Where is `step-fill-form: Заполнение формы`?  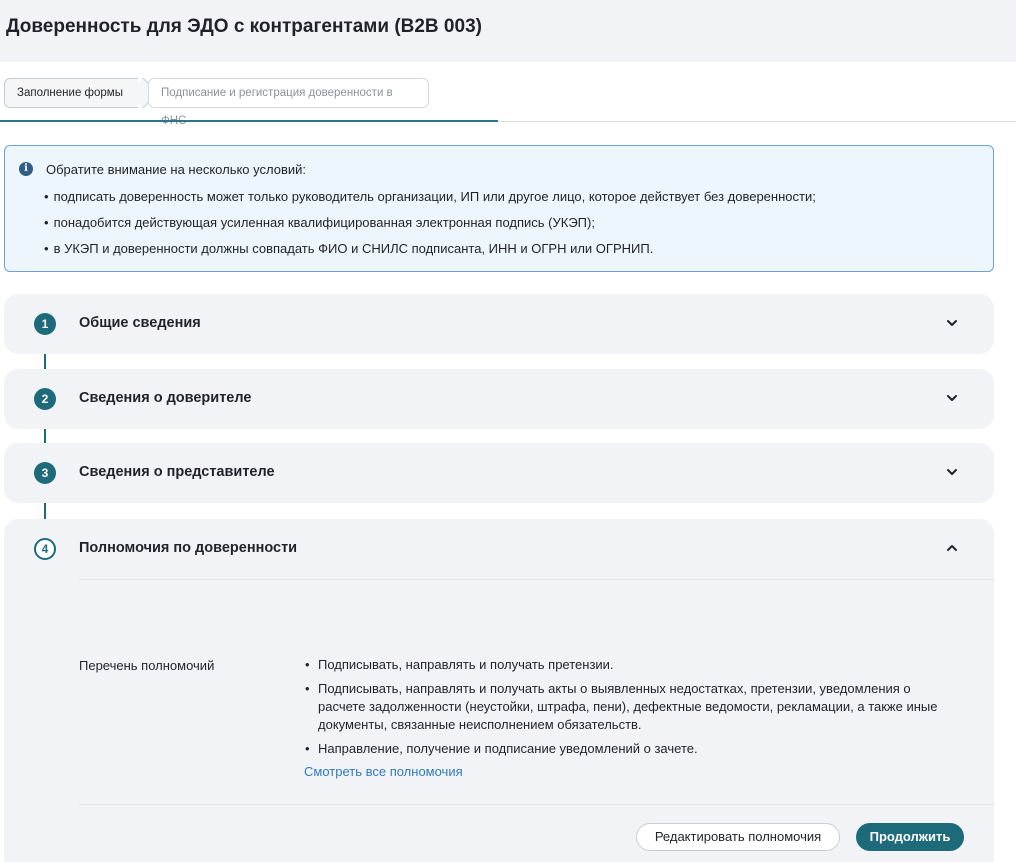
step-fill-form: Заполнение формы is located at coordinates (71, 93).